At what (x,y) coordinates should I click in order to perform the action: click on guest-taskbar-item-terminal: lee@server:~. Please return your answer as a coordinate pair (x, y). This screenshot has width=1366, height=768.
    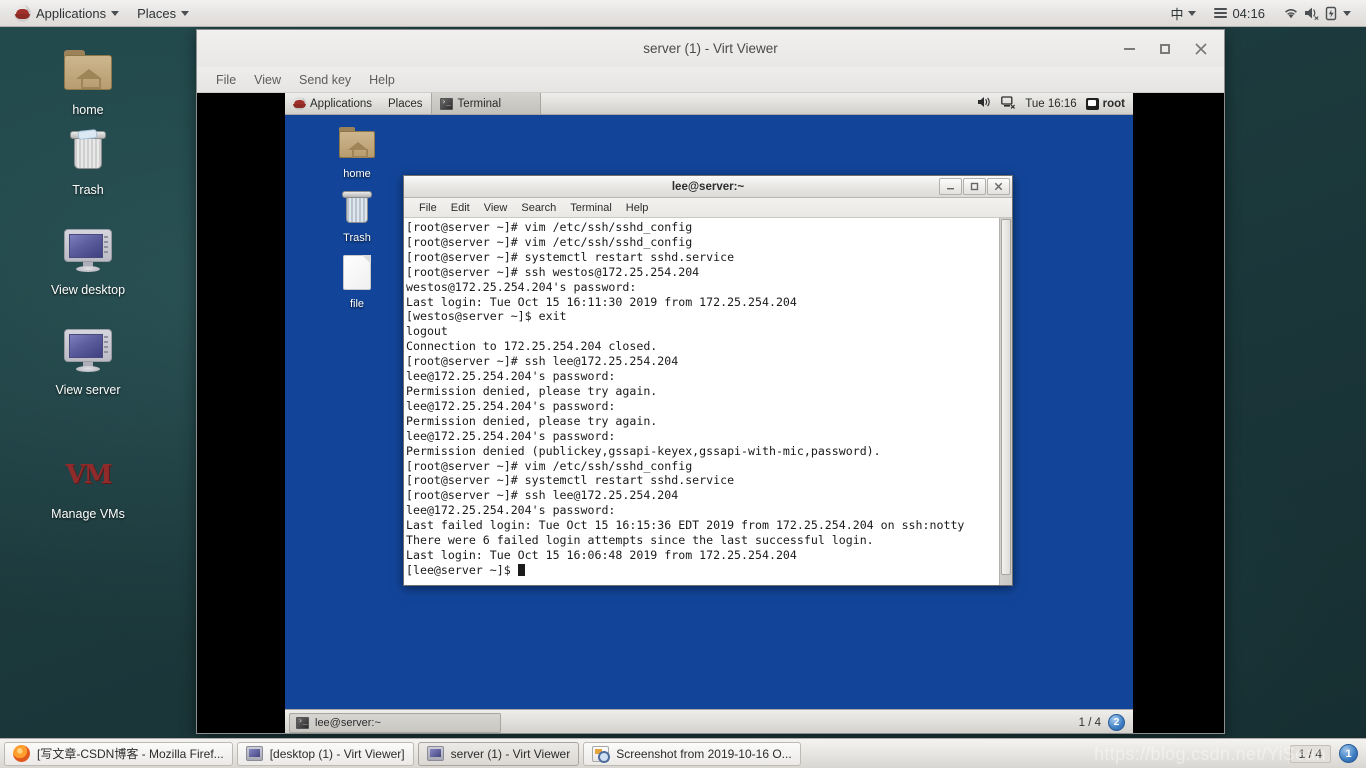
    Looking at the image, I should click on (395, 722).